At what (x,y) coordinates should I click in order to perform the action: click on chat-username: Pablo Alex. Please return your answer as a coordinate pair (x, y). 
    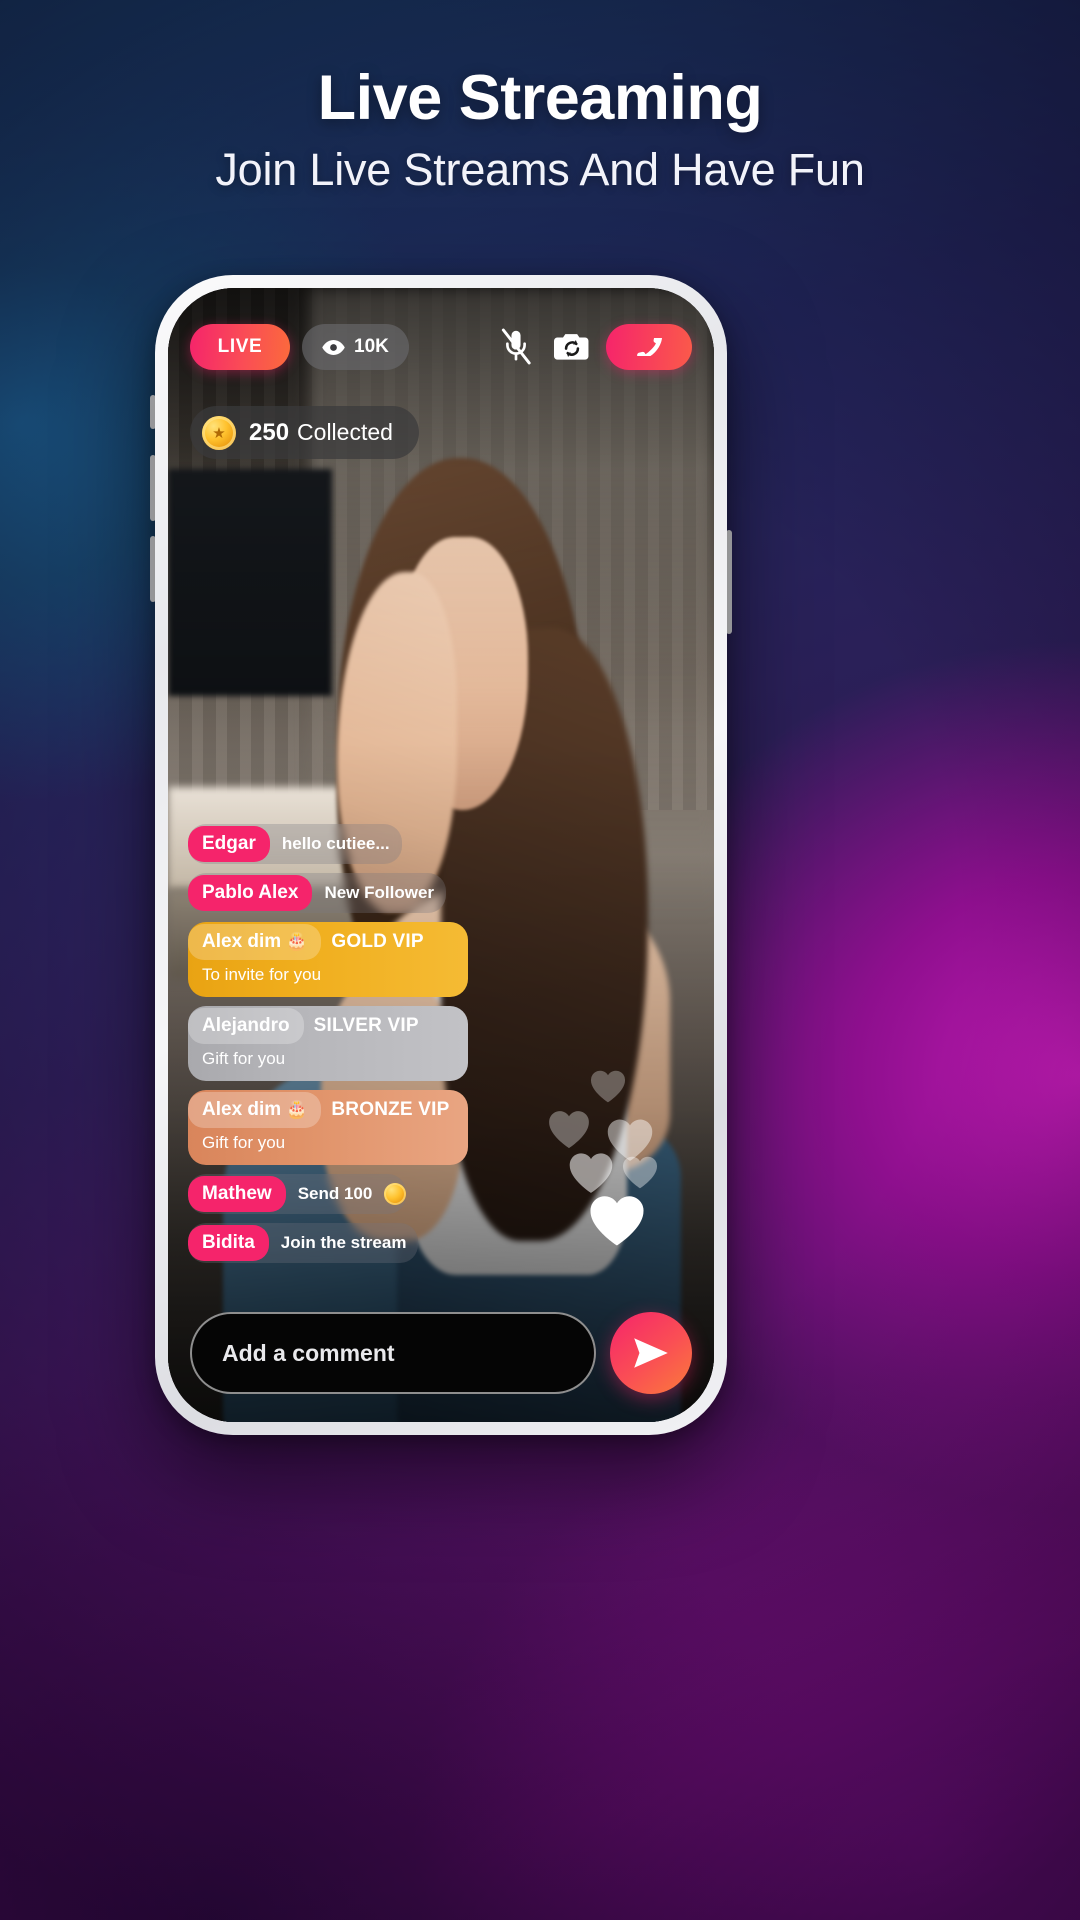
    Looking at the image, I should click on (250, 892).